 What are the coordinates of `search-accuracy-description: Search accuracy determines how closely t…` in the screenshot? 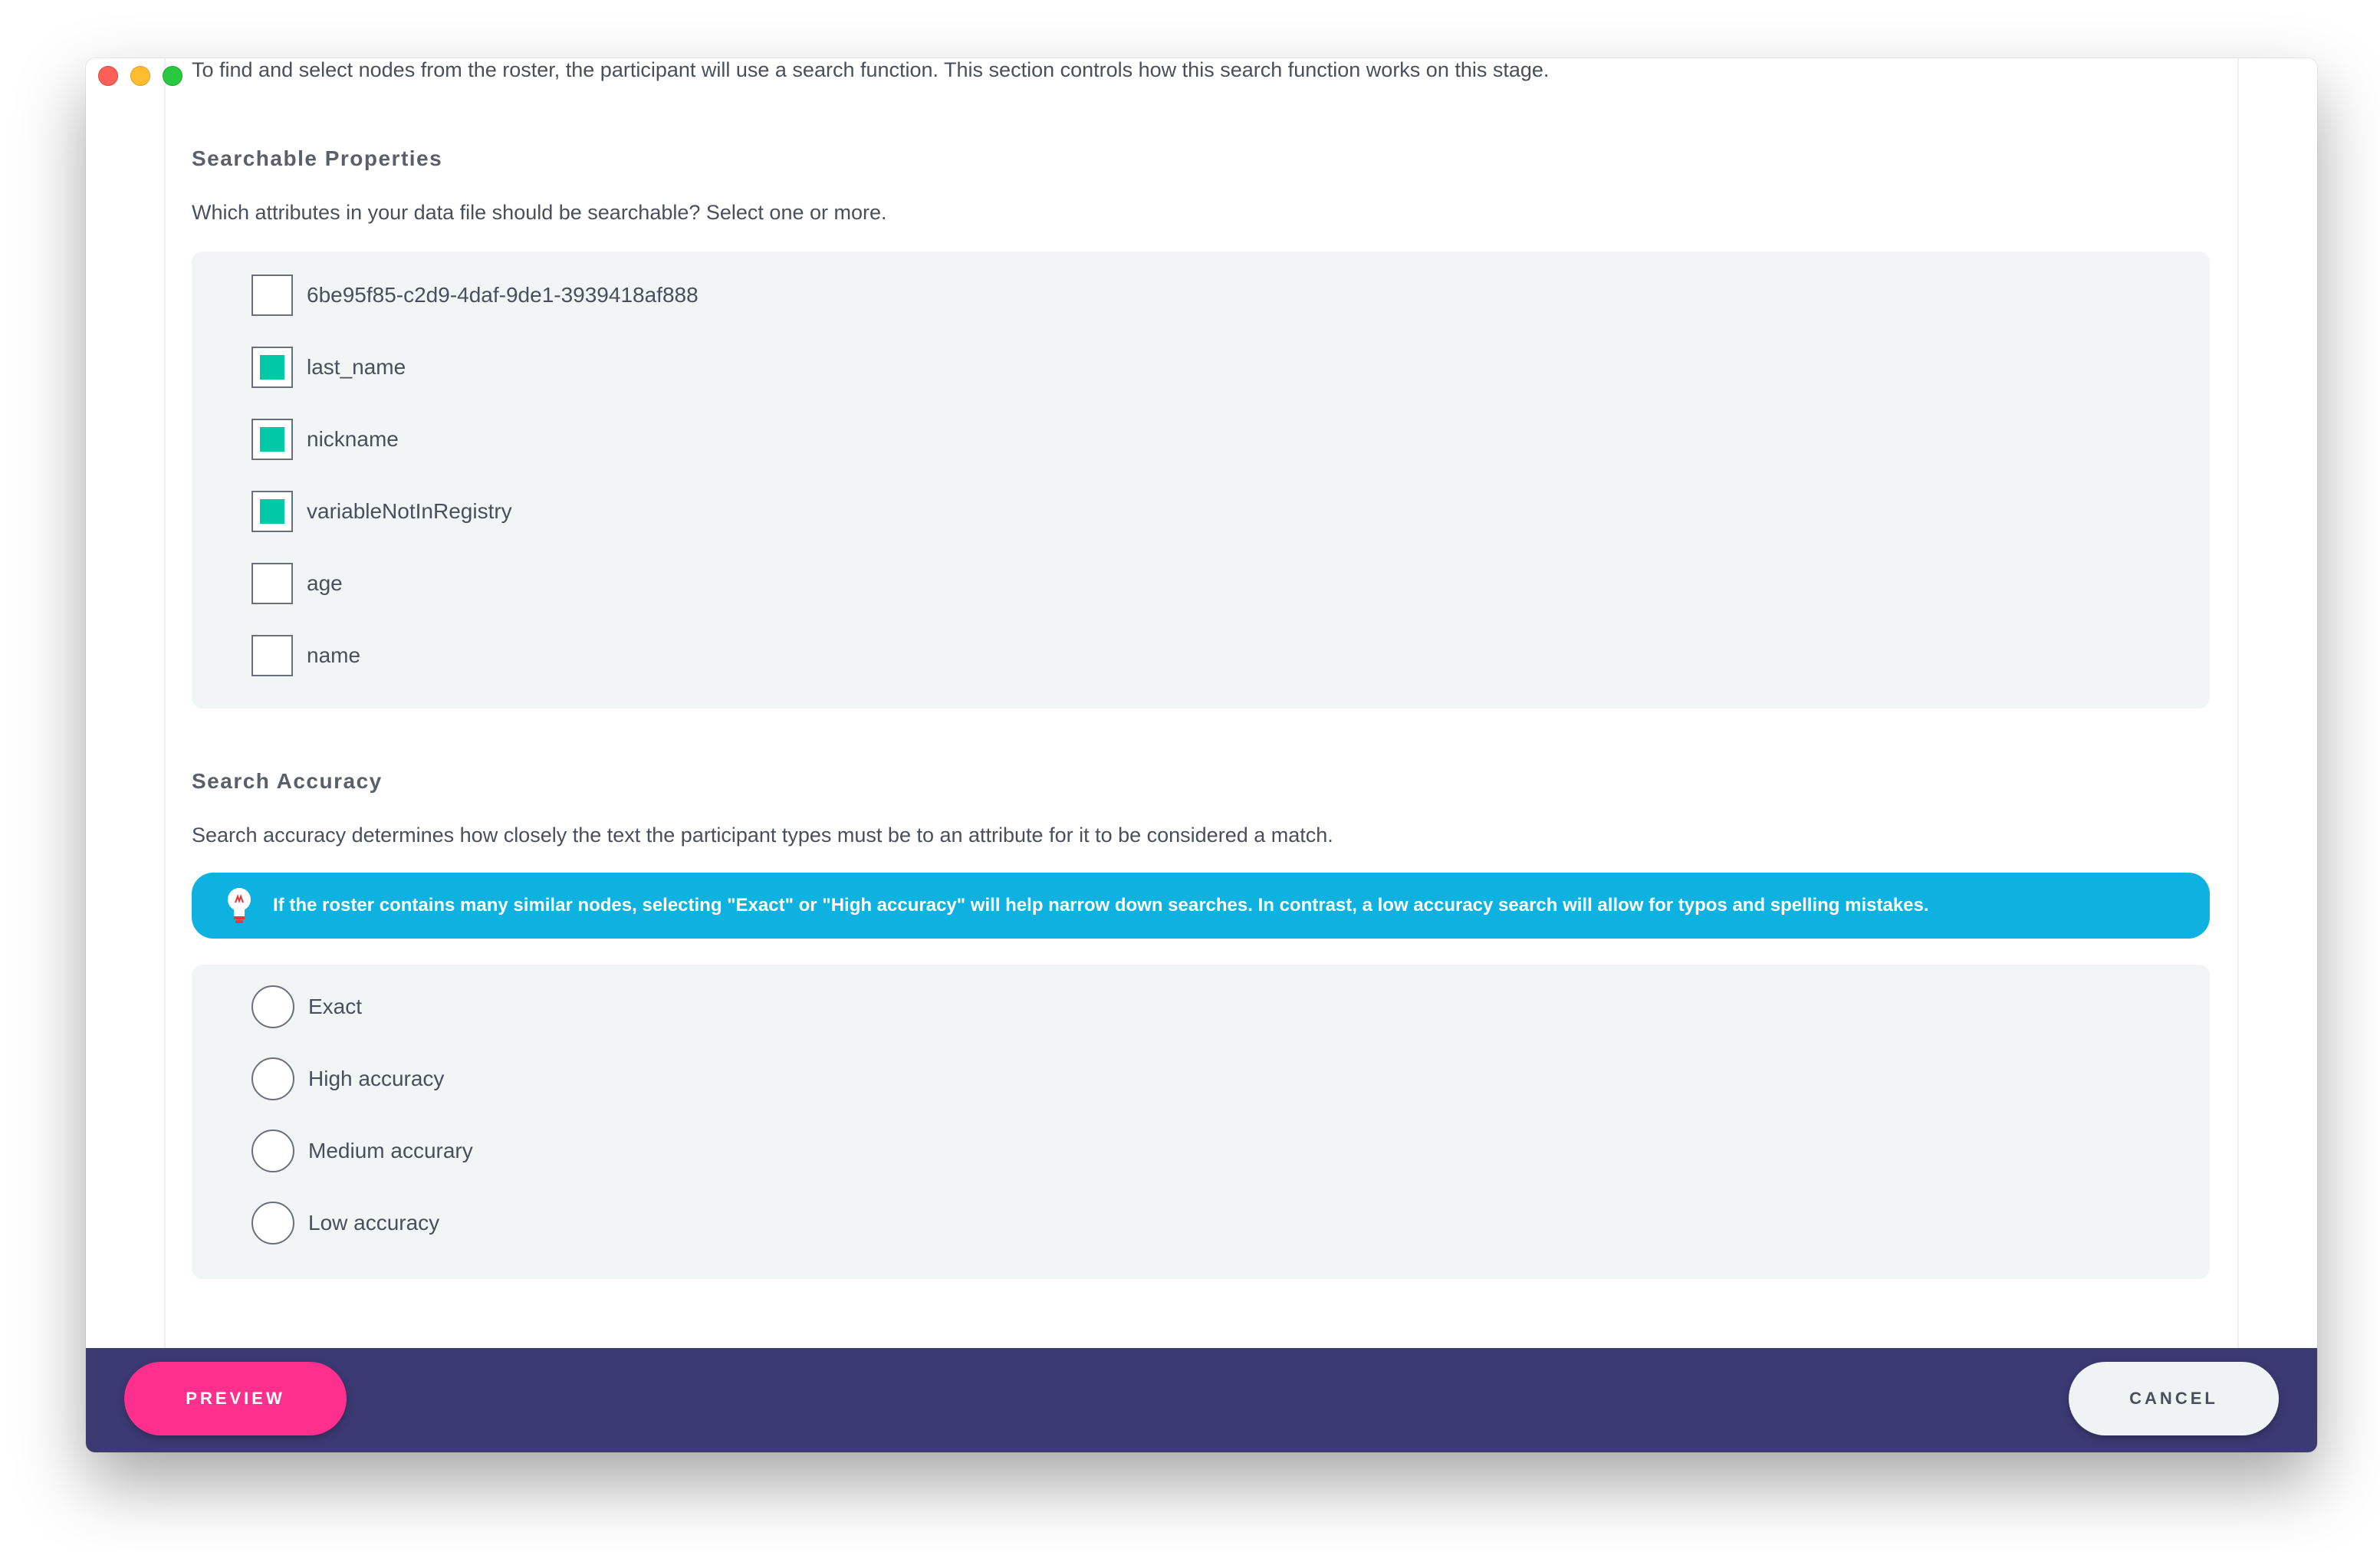 It's located at (762, 836).